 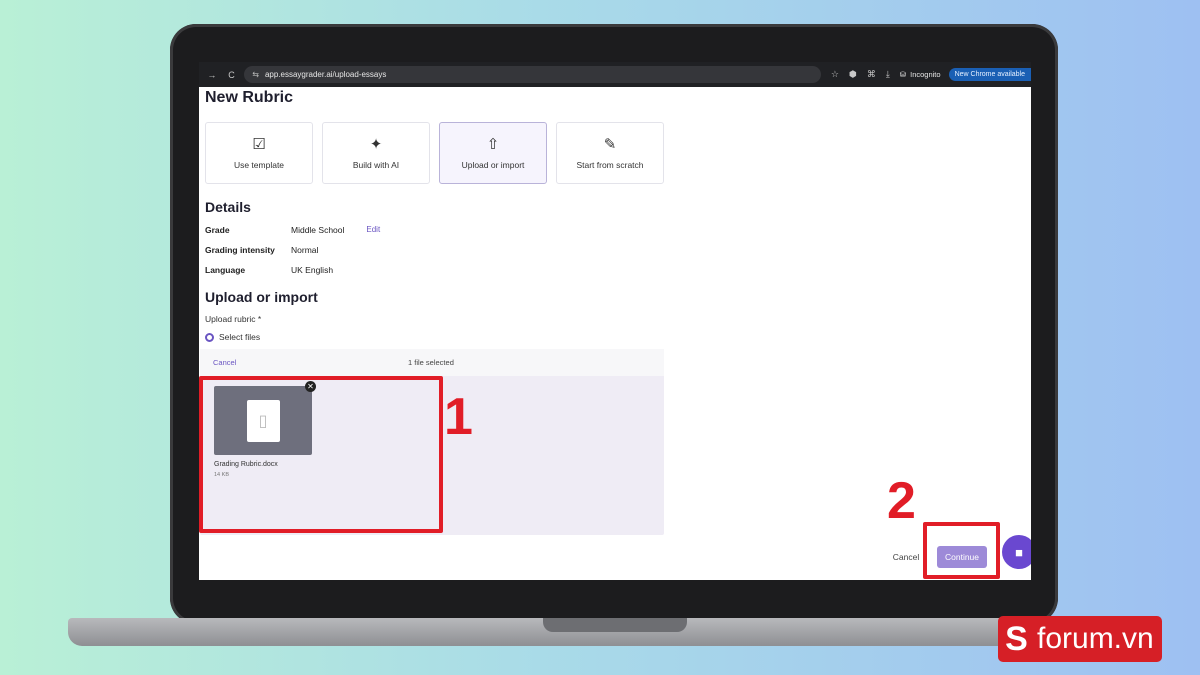 I want to click on chat-support-icon: ■, so click(x=1016, y=552).